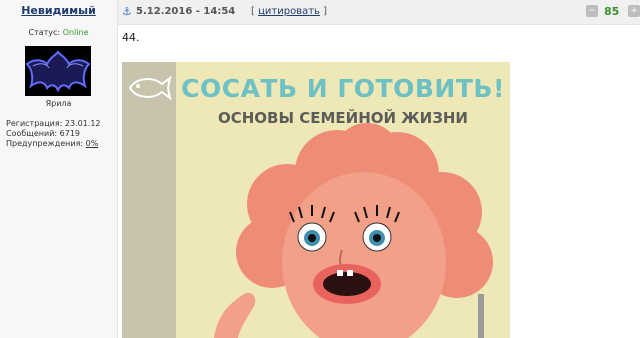 This screenshot has height=338, width=640. I want to click on post-text: 44., so click(131, 37).